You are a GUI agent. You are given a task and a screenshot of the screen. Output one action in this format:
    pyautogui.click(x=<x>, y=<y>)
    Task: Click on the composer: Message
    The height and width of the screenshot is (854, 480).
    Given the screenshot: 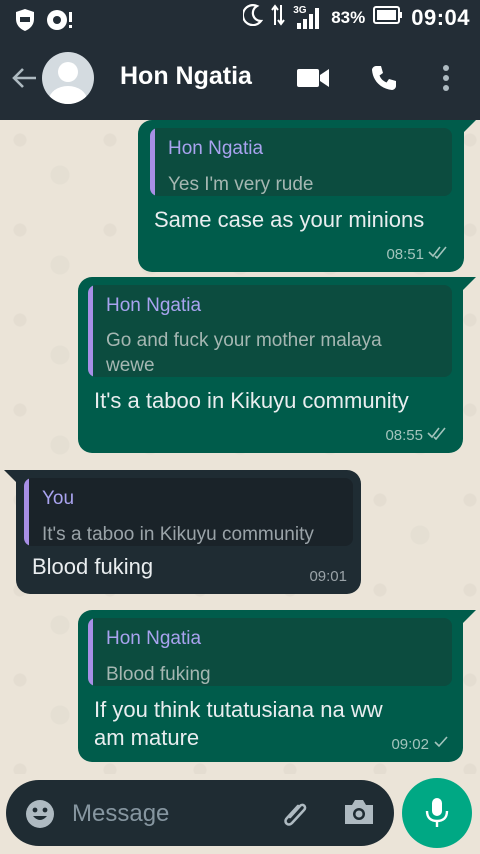 What is the action you would take?
    pyautogui.click(x=240, y=814)
    